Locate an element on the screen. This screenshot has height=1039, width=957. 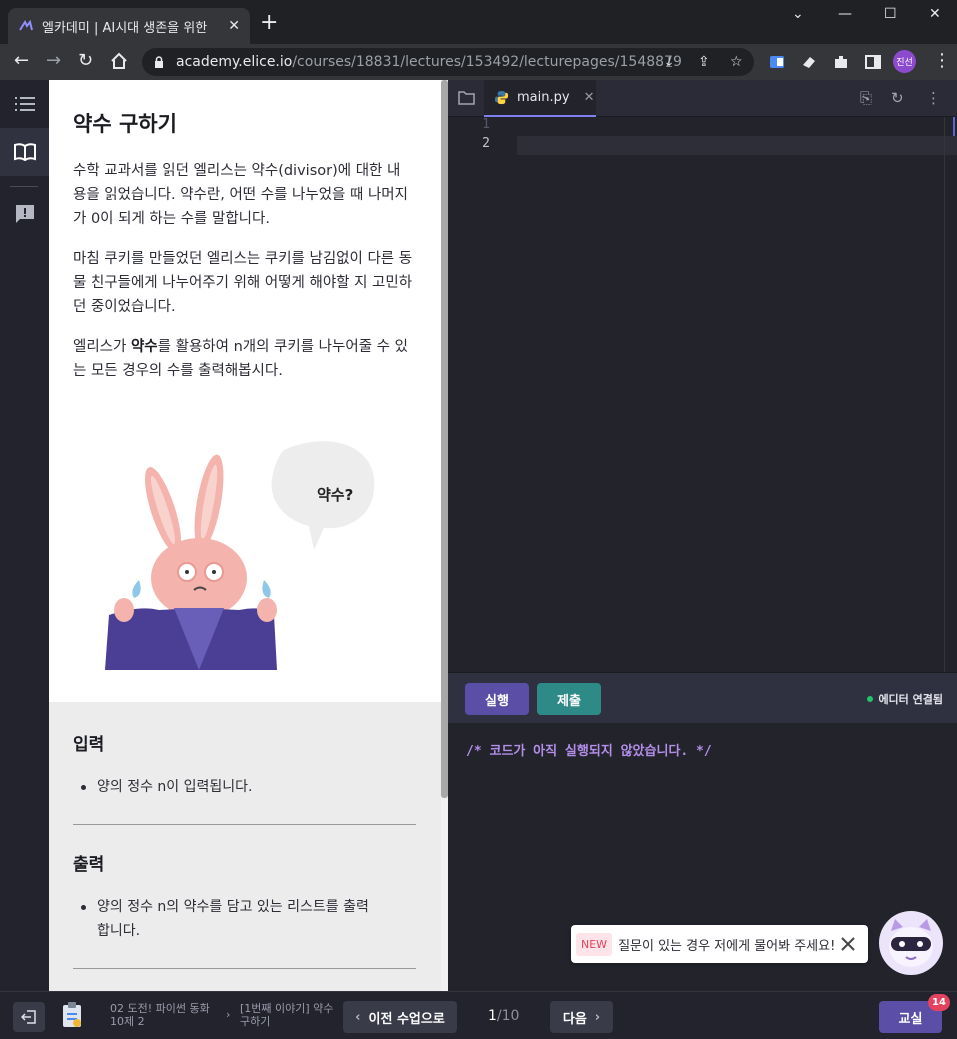
rail-divider is located at coordinates (24, 186).